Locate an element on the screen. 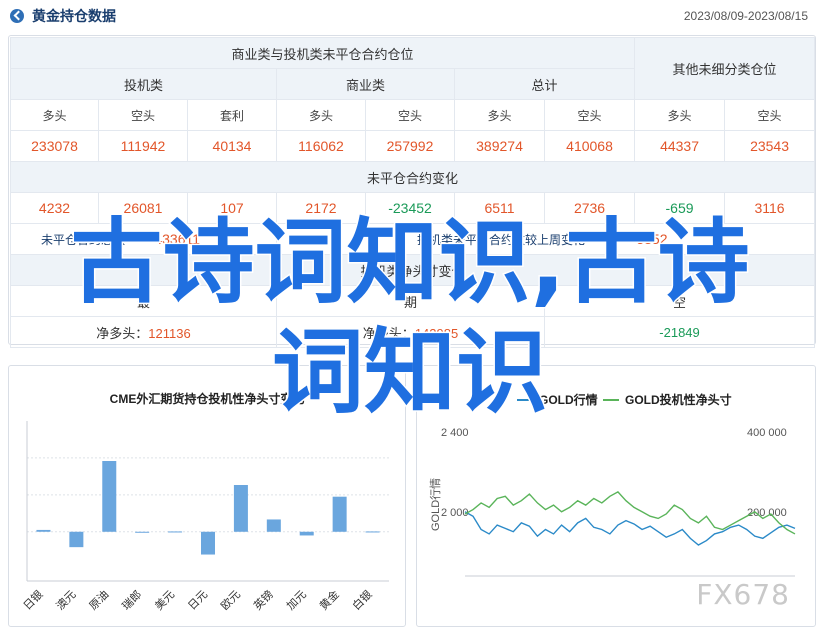 Image resolution: width=820 pixels, height=627 pixels. x-tick-label: 日银 is located at coordinates (32, 599).